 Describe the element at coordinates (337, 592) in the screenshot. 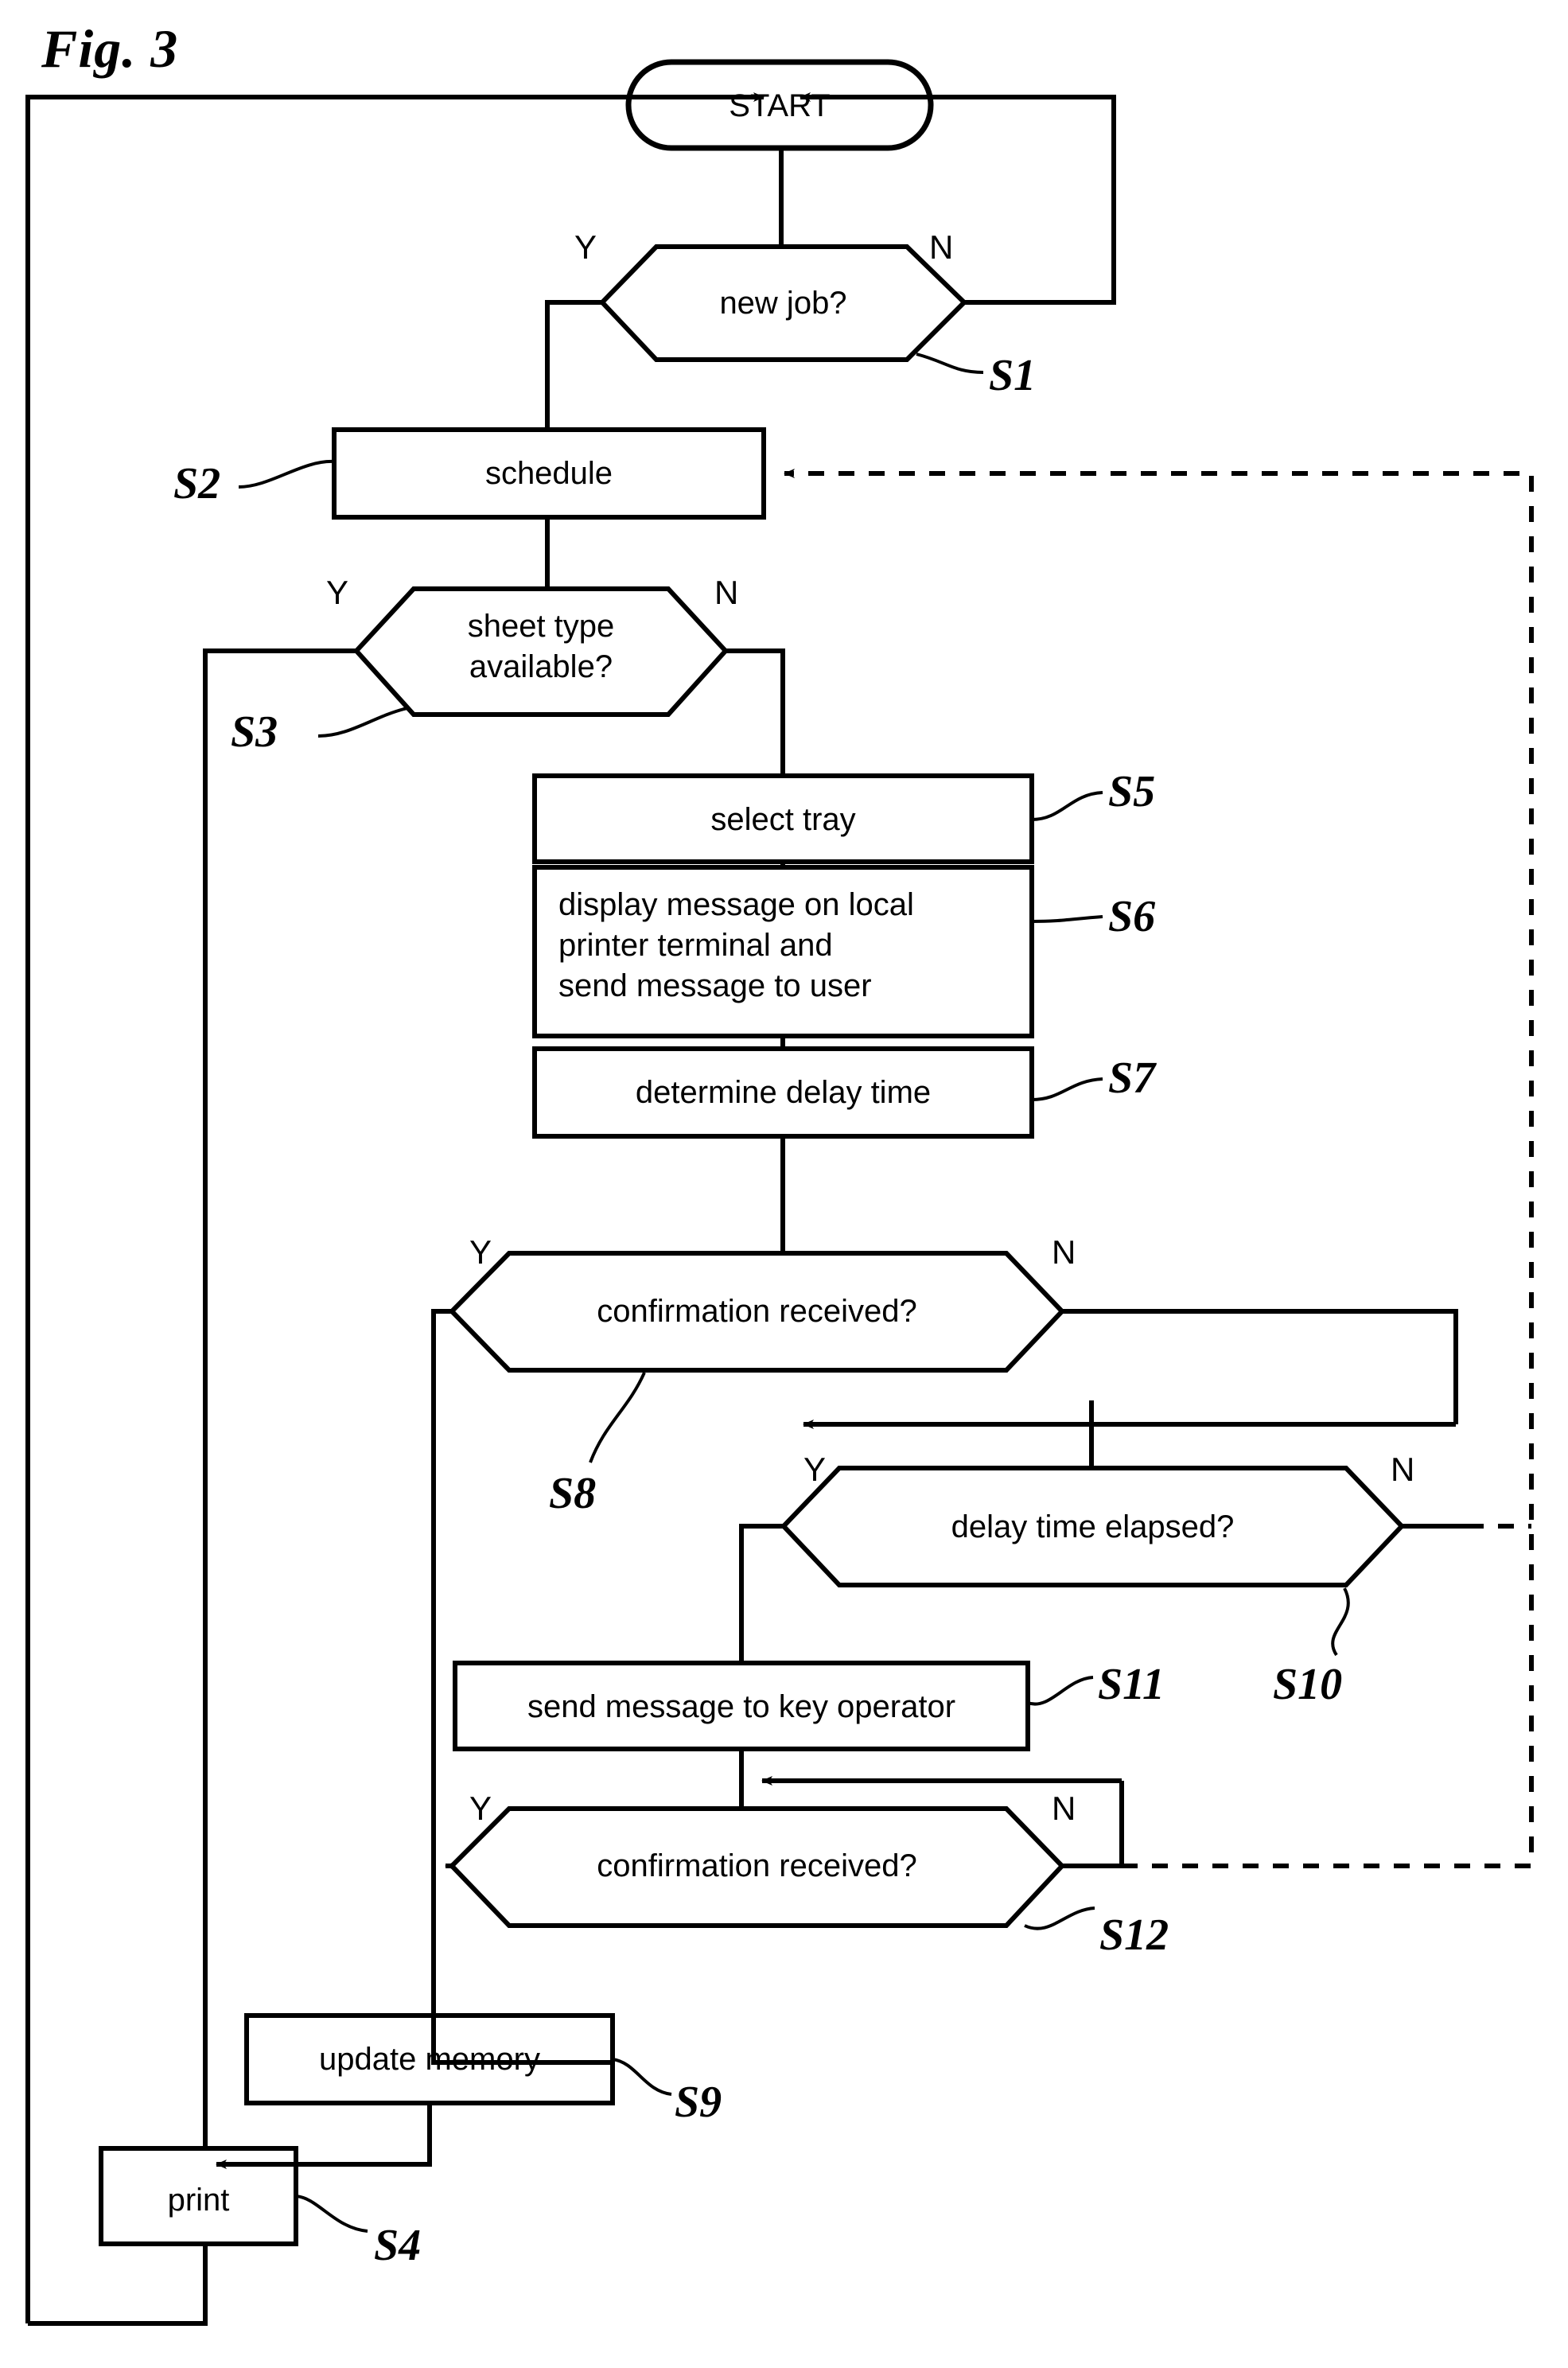

I see `branch-label-s3-yes: Y` at that location.